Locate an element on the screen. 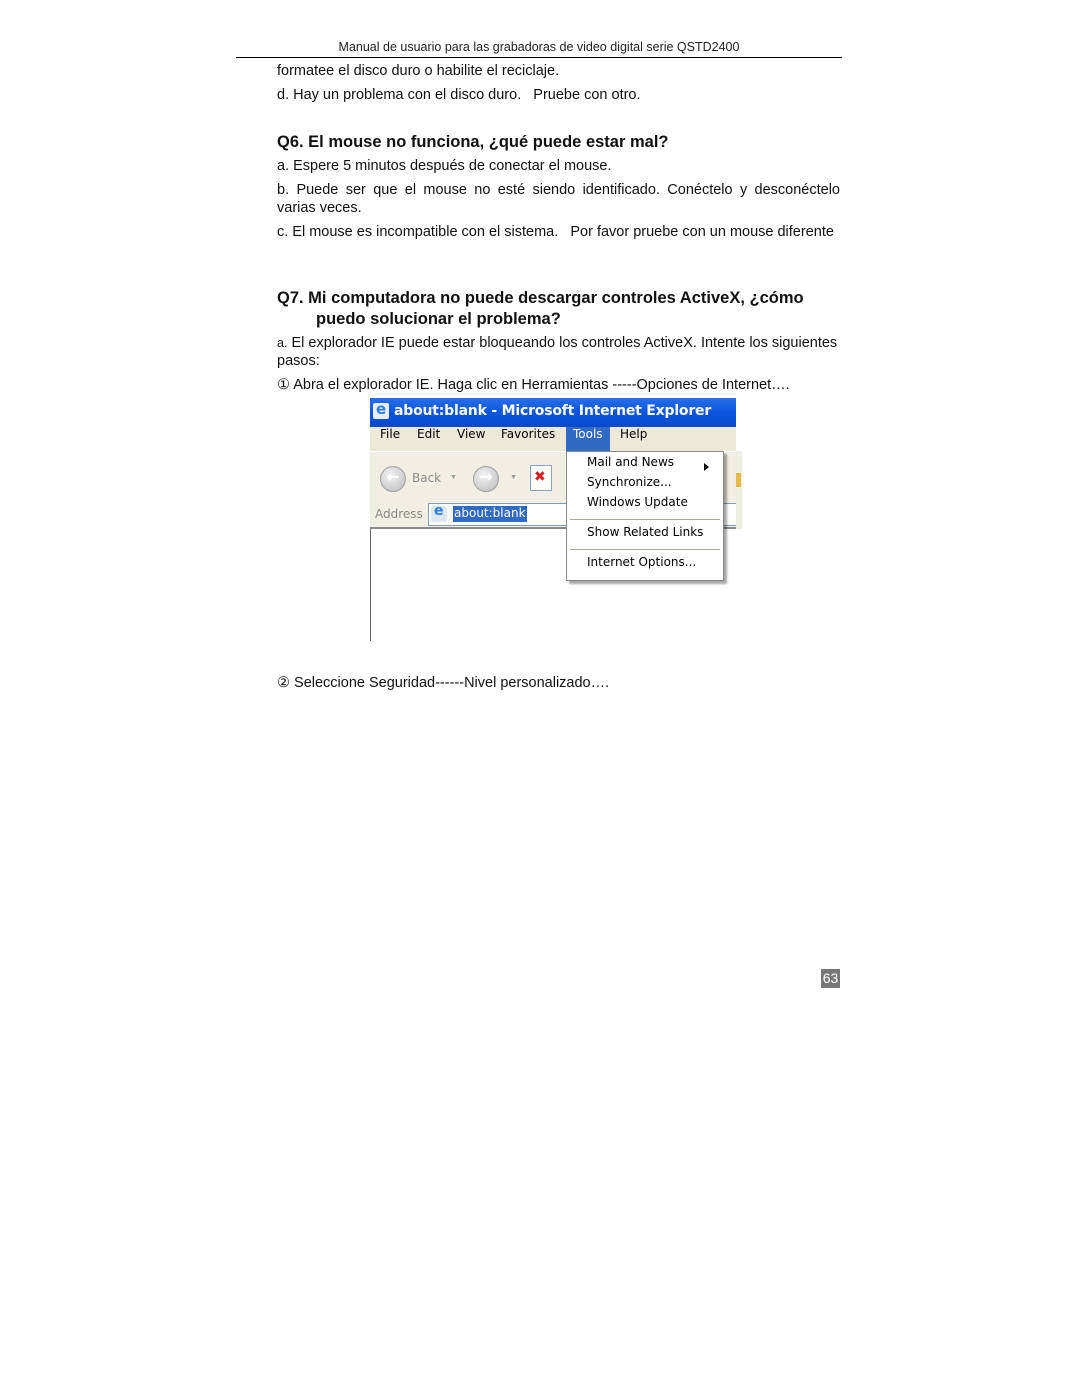  submenu-arrow-icon is located at coordinates (706, 467).